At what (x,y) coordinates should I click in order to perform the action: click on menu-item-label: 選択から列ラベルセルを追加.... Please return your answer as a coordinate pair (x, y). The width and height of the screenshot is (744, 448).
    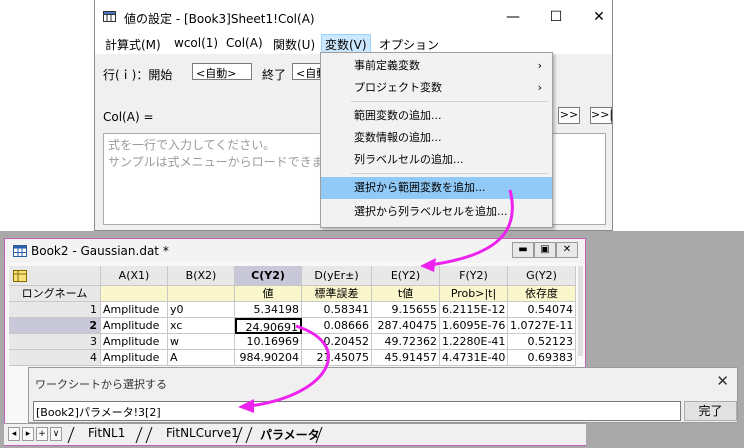
    Looking at the image, I should click on (431, 211).